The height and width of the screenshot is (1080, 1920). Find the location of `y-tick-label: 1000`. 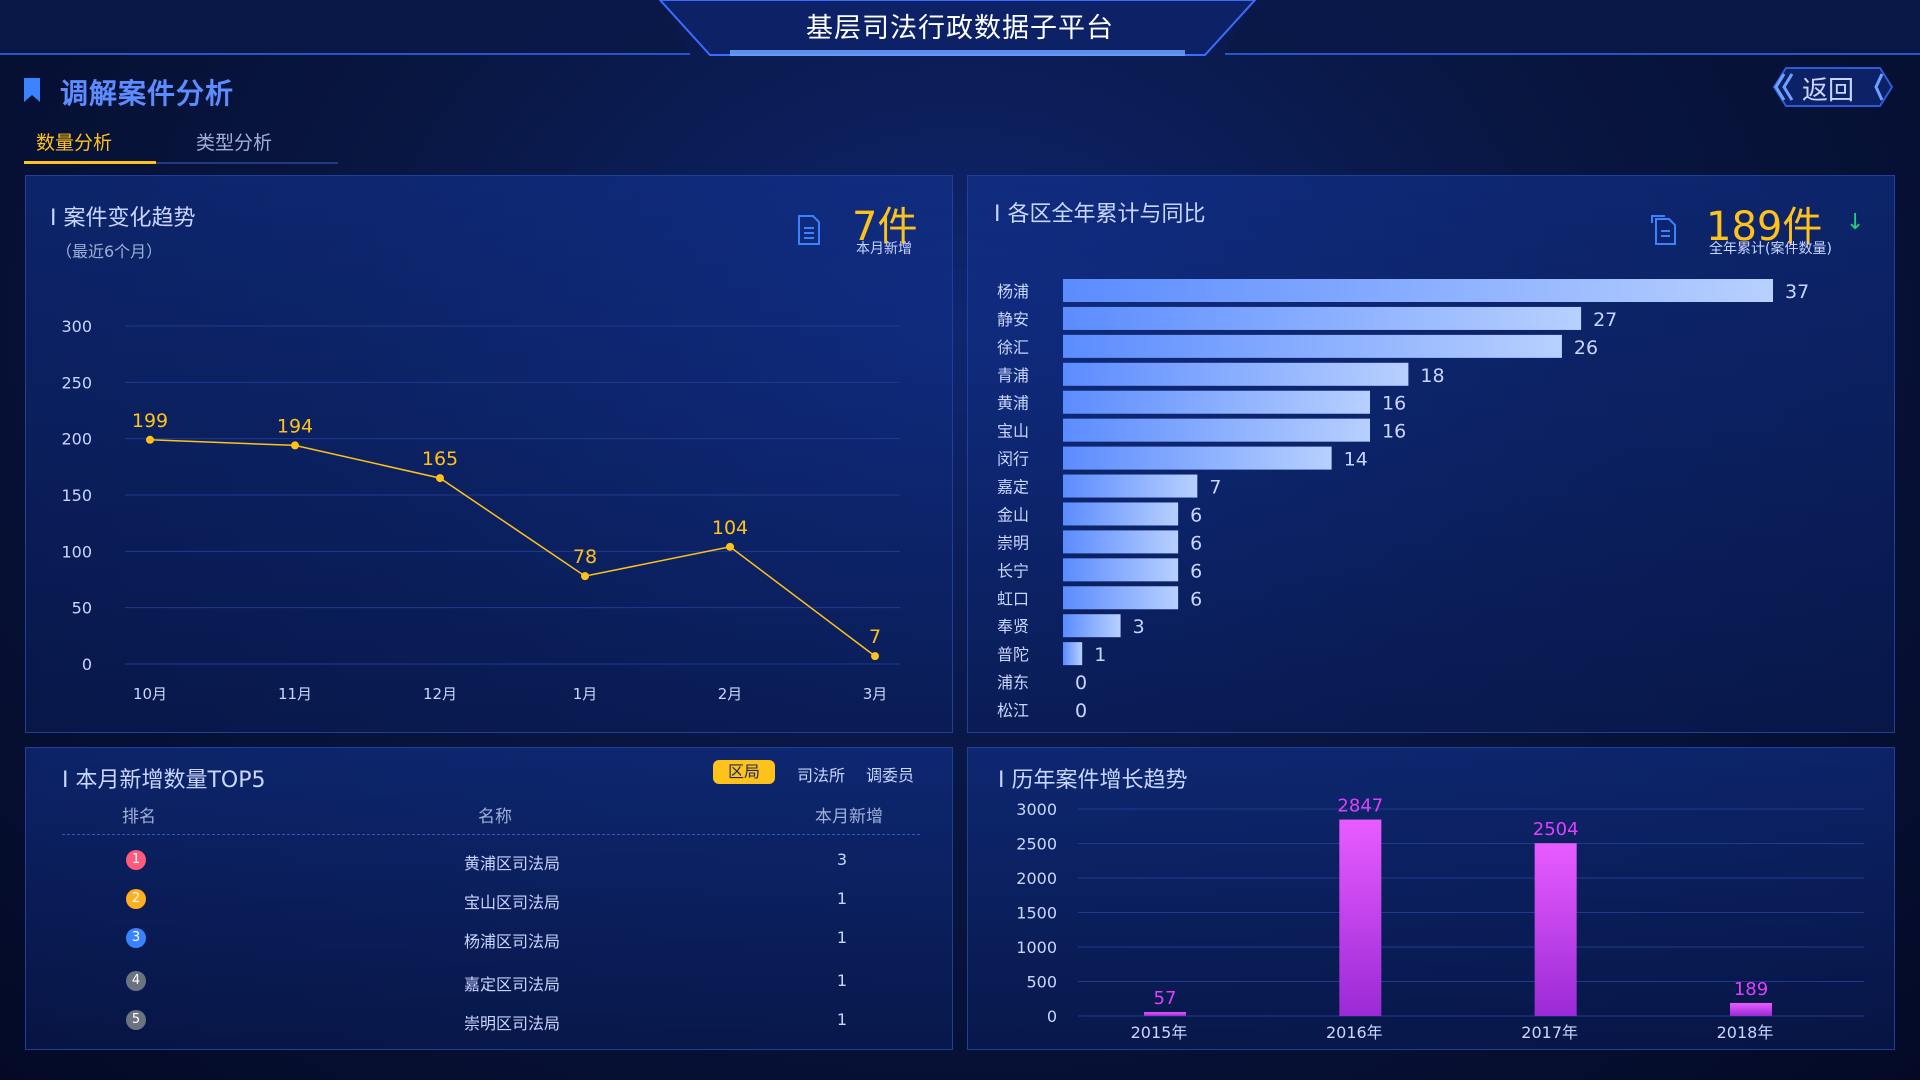

y-tick-label: 1000 is located at coordinates (1036, 947).